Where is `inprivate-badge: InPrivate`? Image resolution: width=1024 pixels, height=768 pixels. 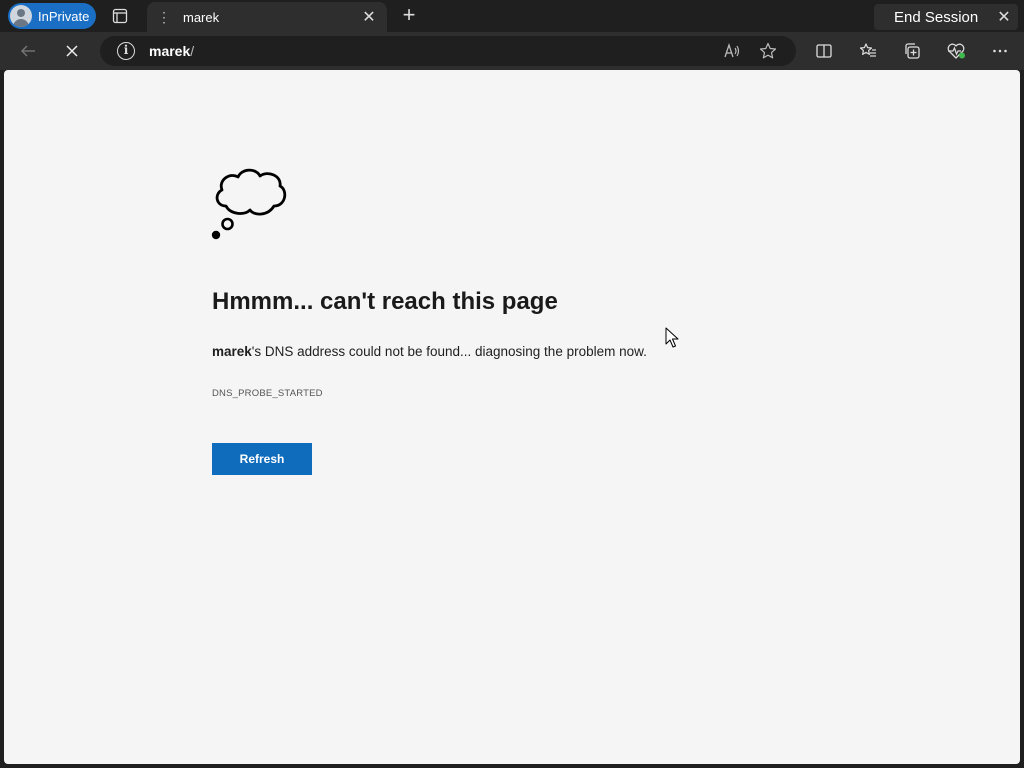
inprivate-badge: InPrivate is located at coordinates (52, 16).